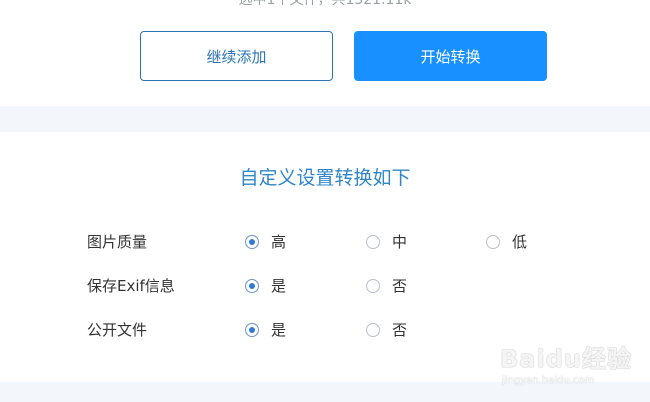 This screenshot has width=650, height=402. Describe the element at coordinates (520, 242) in the screenshot. I see `quality-low-label: 低` at that location.